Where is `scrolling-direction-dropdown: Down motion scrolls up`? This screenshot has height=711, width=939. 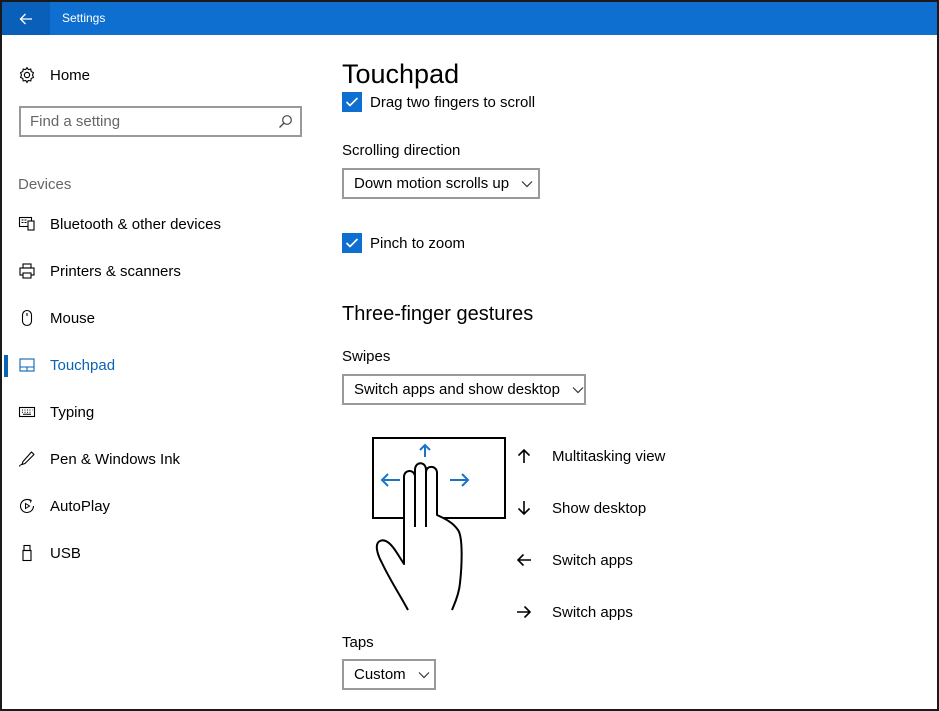 scrolling-direction-dropdown: Down motion scrolls up is located at coordinates (441, 183).